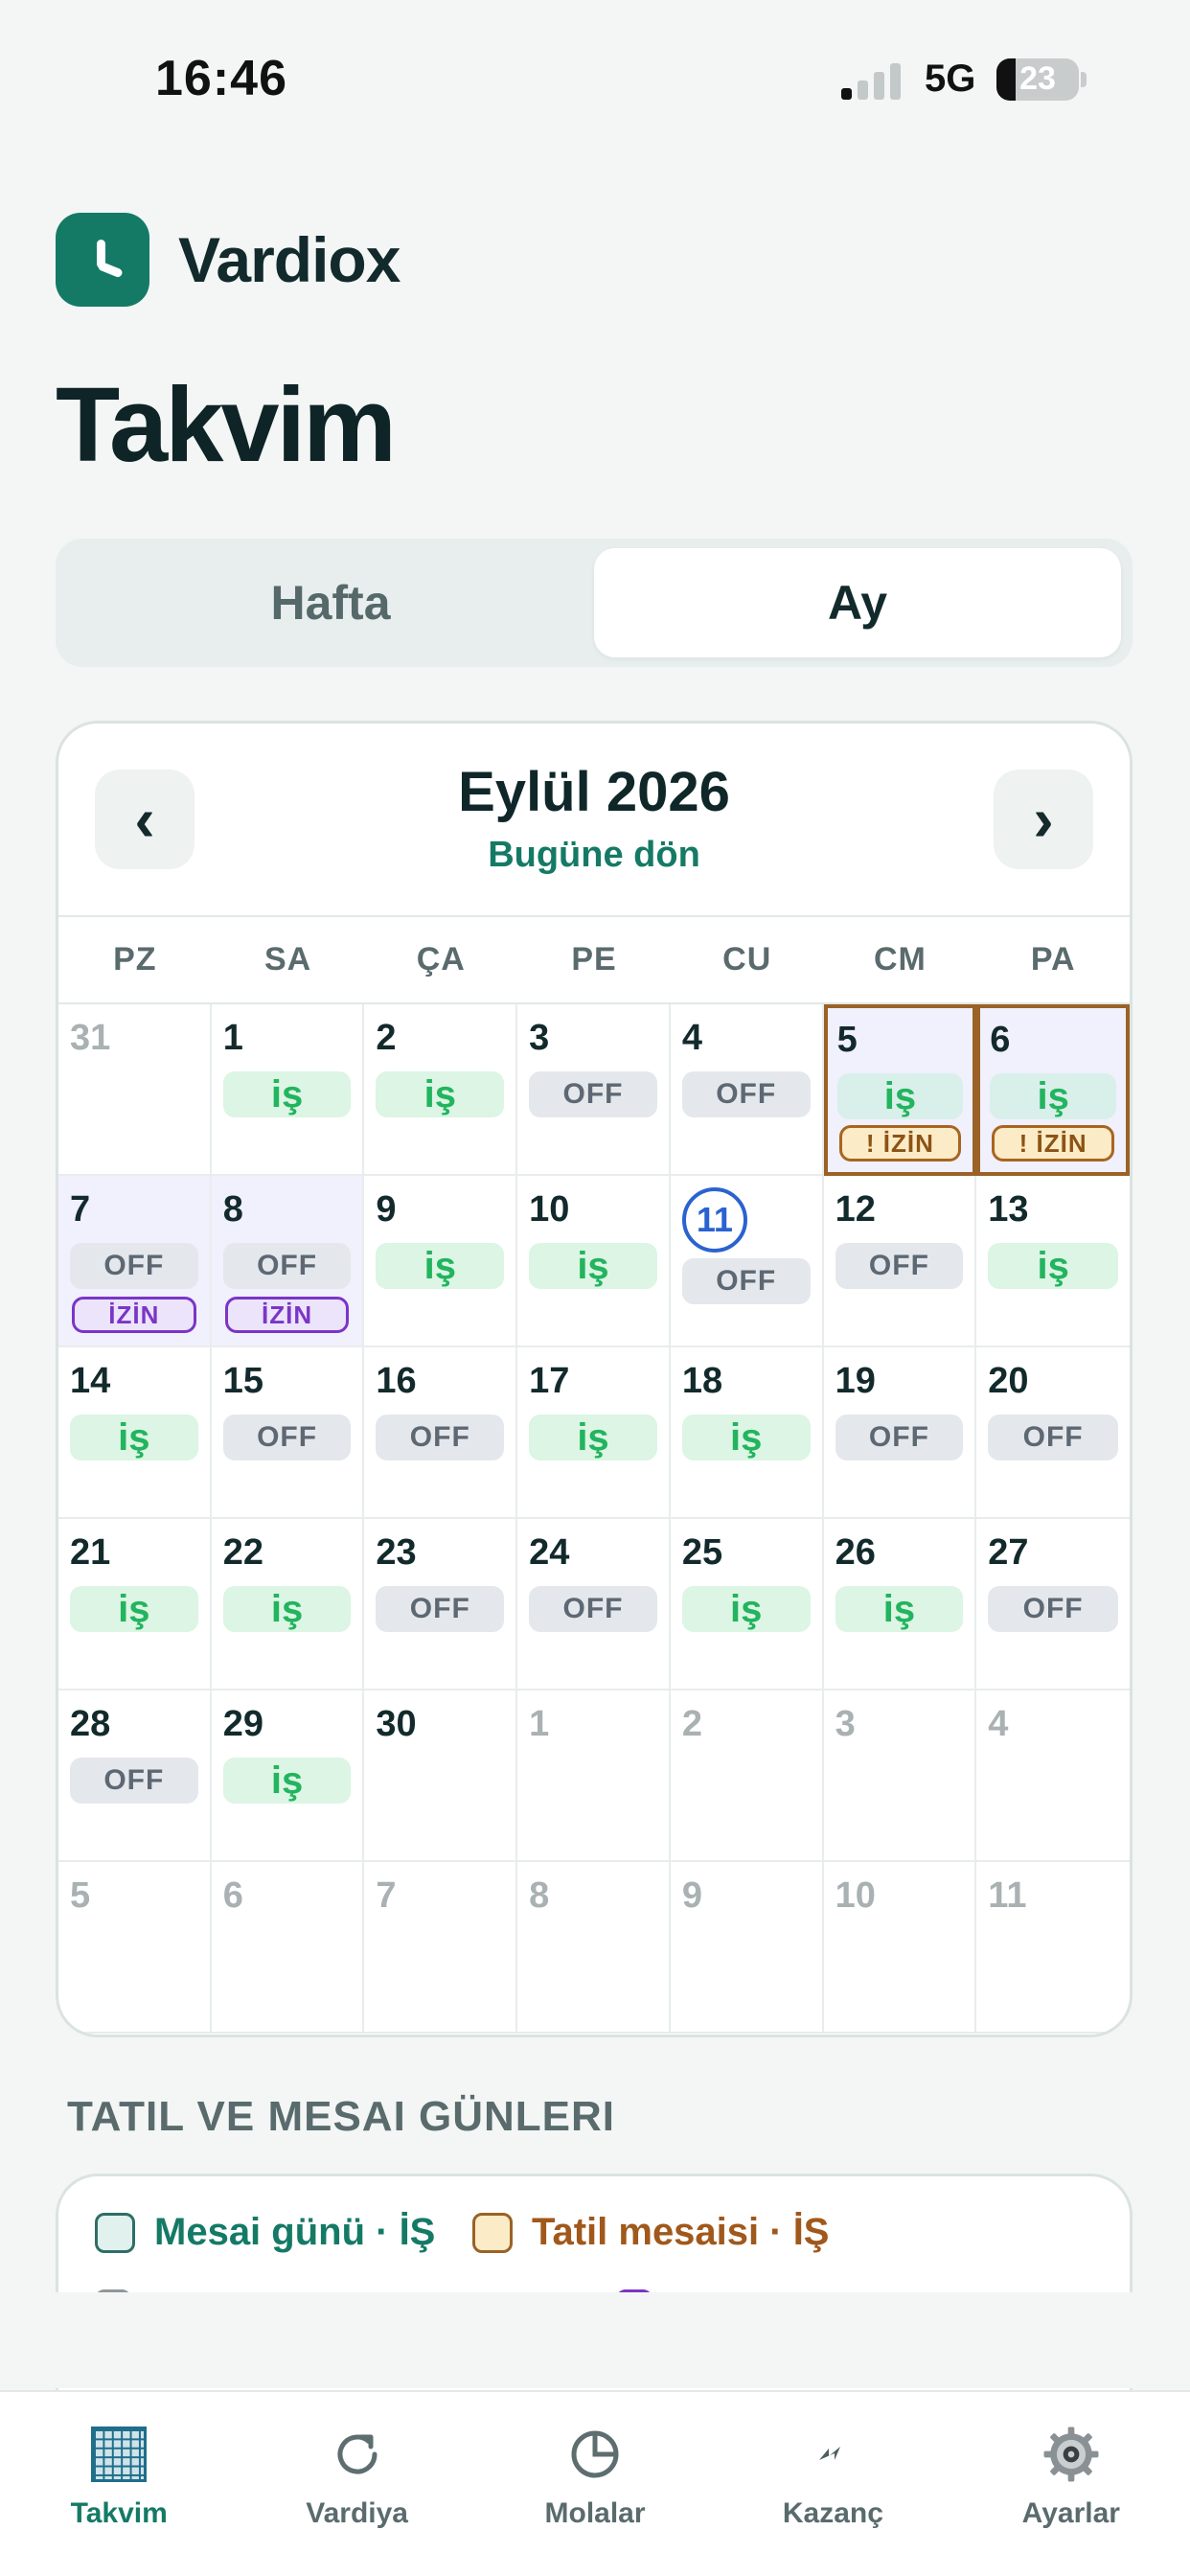 The width and height of the screenshot is (1190, 2576). I want to click on tab-kazanc: Kazanç, so click(833, 2484).